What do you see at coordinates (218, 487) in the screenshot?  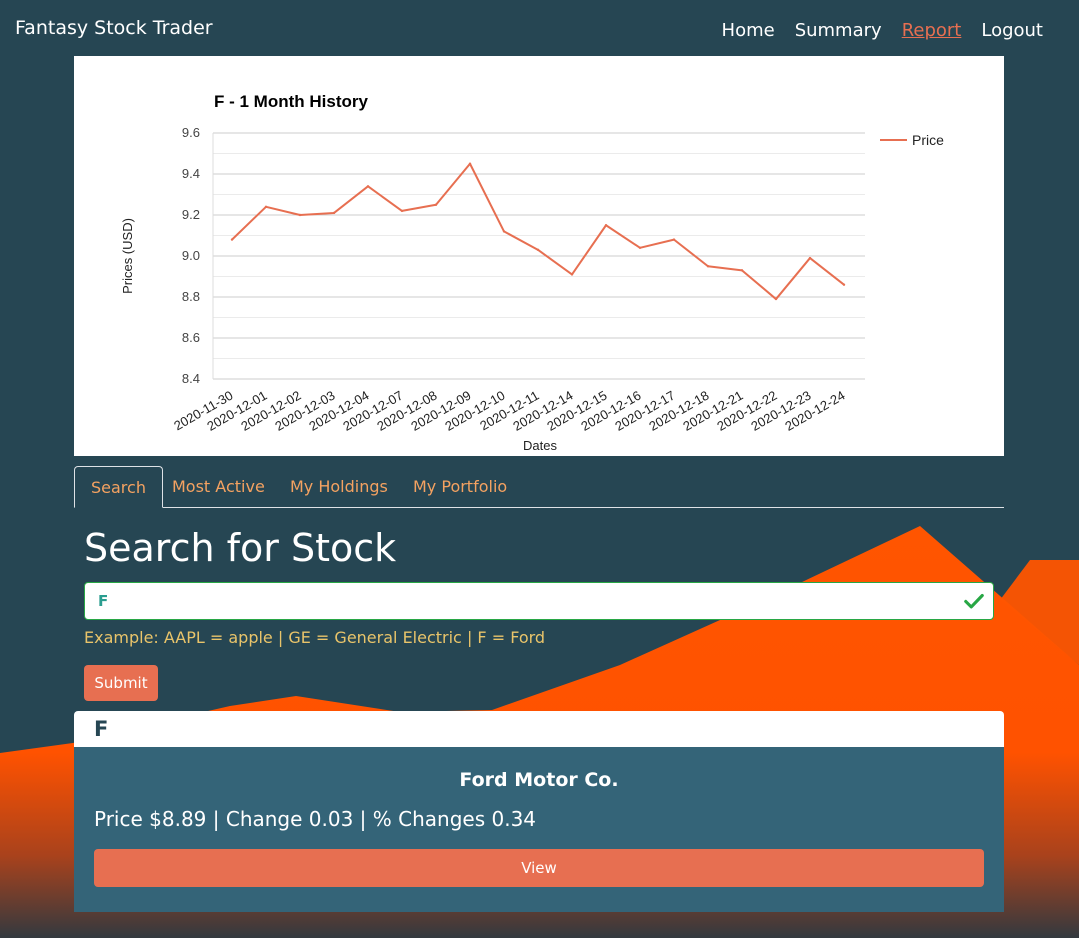 I see `tab-most-active: Most Active` at bounding box center [218, 487].